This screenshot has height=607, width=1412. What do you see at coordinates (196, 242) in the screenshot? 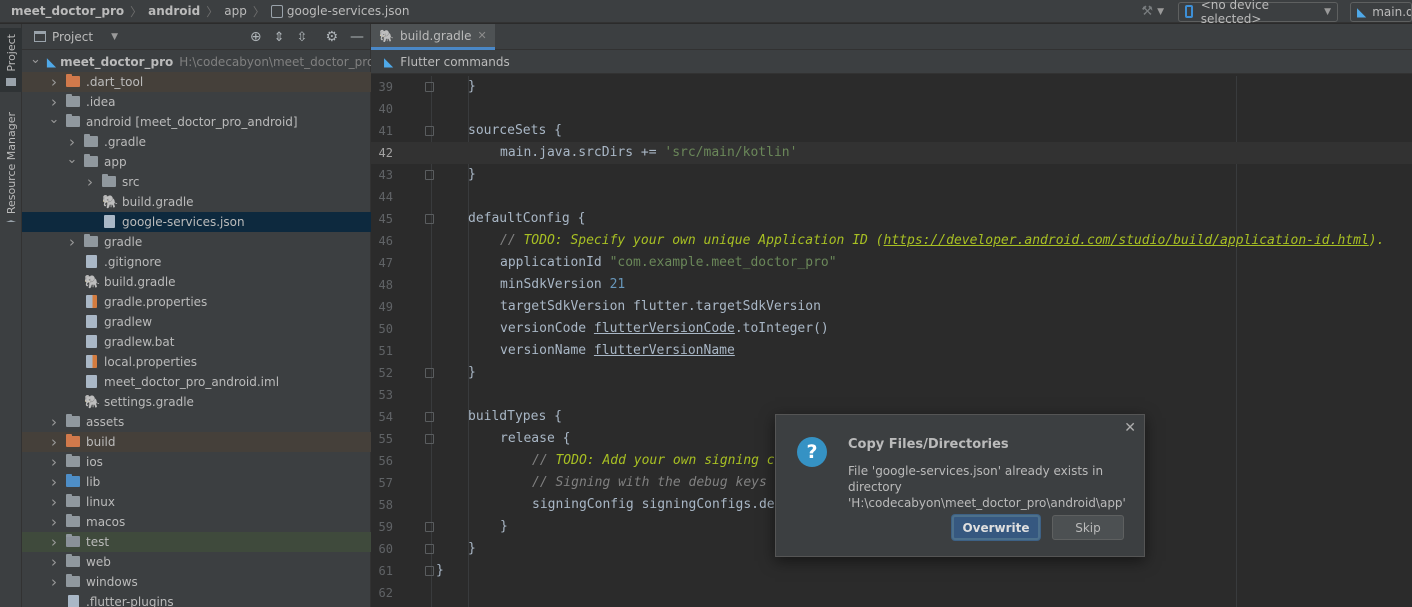
I see `tree-item: › gradle` at bounding box center [196, 242].